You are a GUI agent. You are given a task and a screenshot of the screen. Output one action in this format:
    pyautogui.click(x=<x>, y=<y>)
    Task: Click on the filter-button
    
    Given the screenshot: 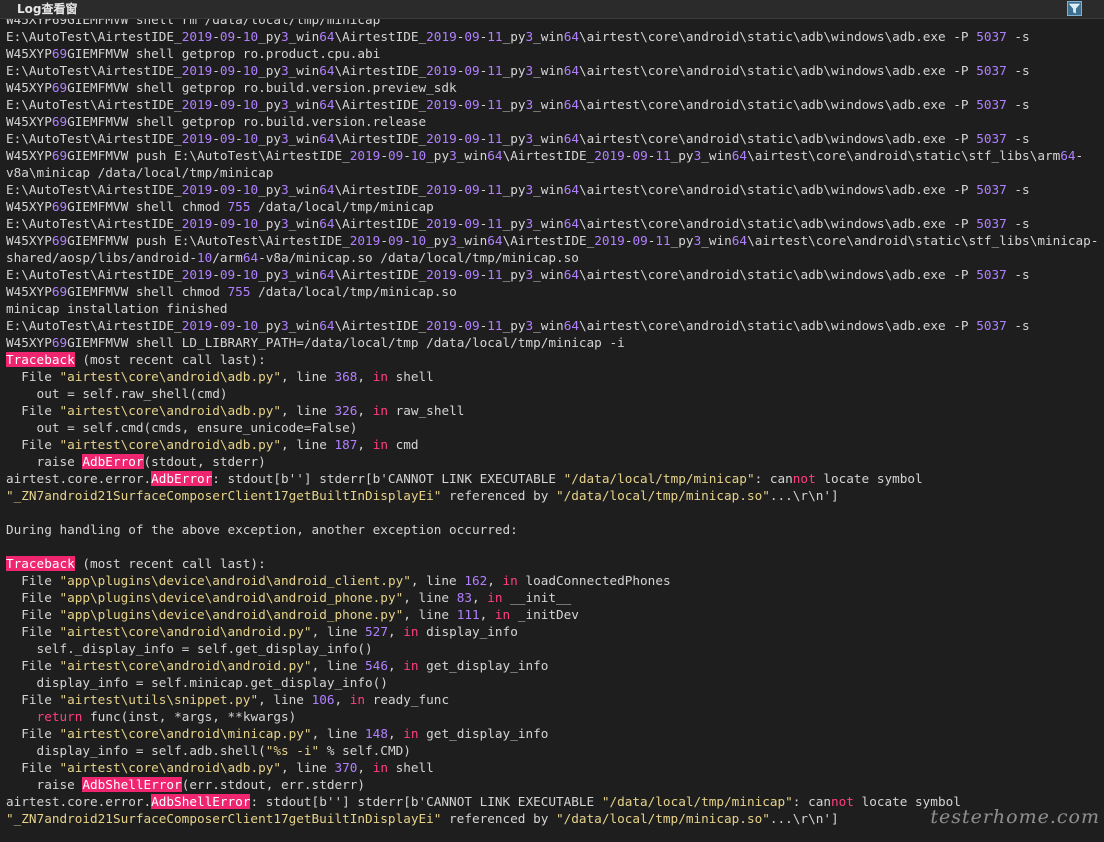 What is the action you would take?
    pyautogui.click(x=1074, y=8)
    